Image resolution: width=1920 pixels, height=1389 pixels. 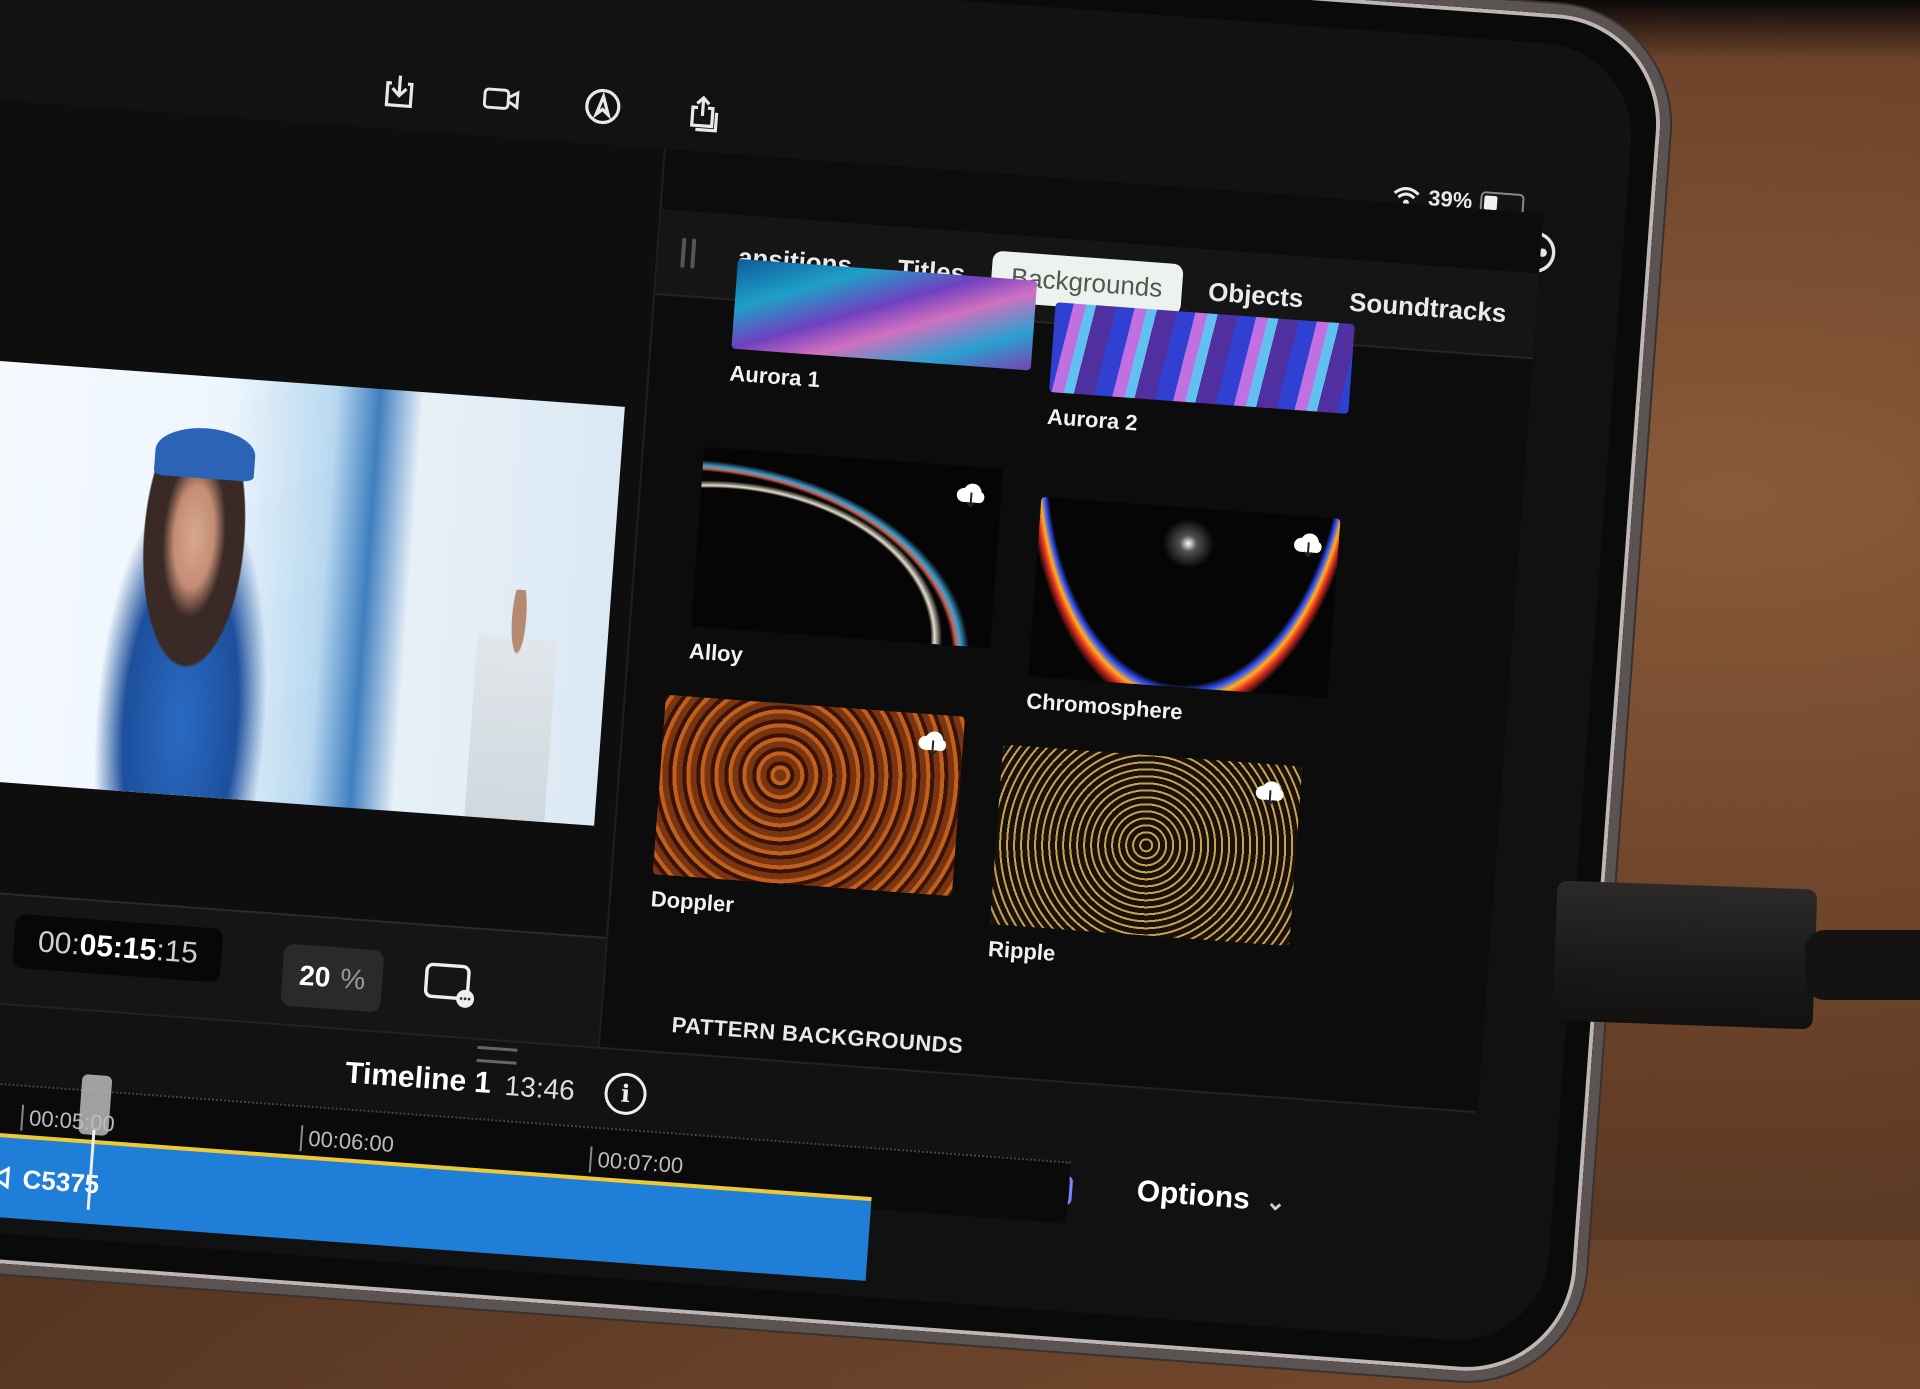 I want to click on item-label: Ripple, so click(x=1022, y=951).